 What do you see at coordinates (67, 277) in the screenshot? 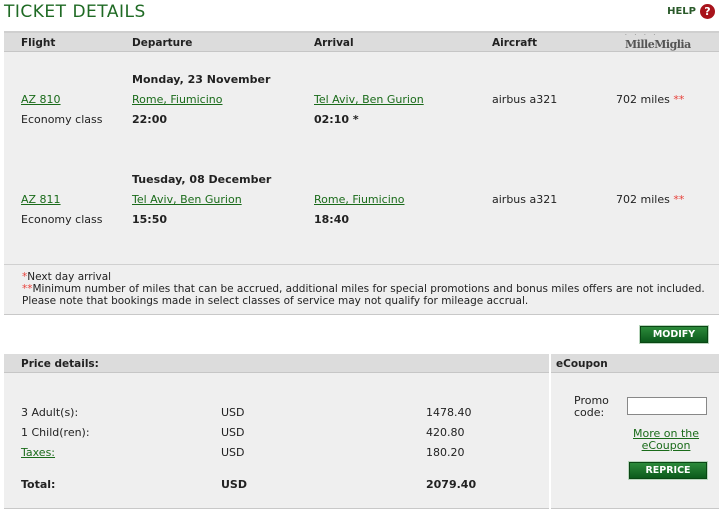
I see `next-day-note: *Next day arrival` at bounding box center [67, 277].